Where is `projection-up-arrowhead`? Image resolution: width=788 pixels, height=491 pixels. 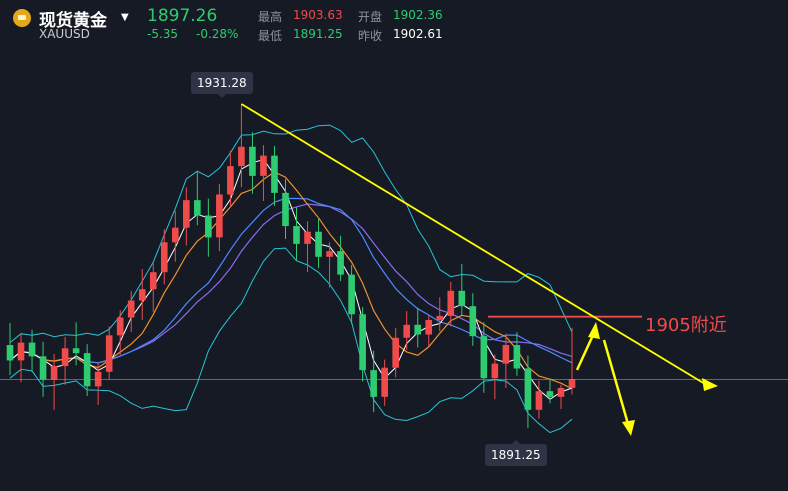
projection-up-arrowhead is located at coordinates (594, 330).